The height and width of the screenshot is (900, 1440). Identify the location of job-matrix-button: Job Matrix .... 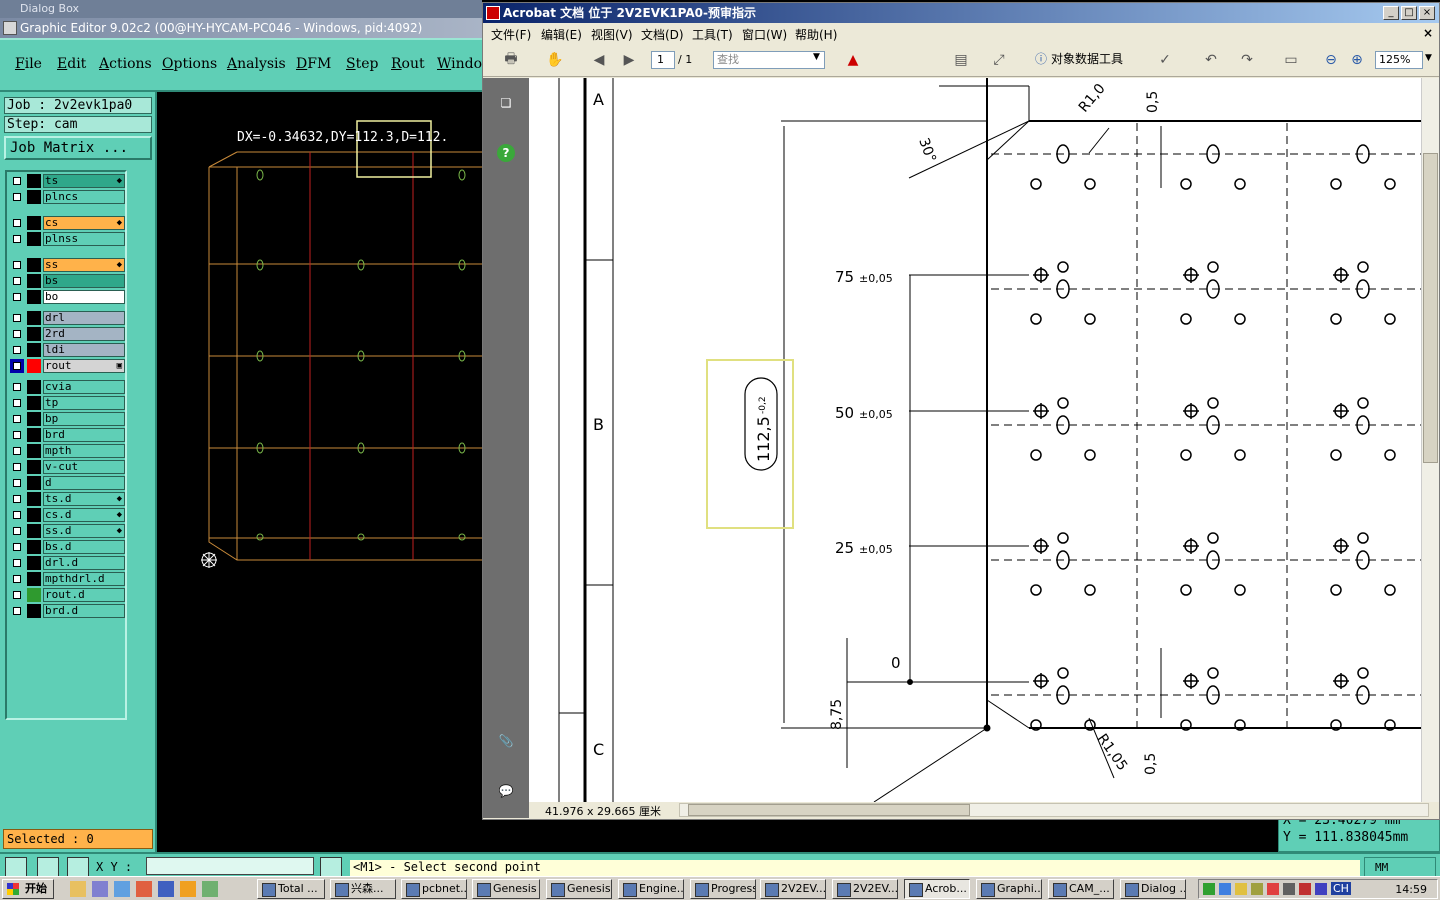
(78, 148).